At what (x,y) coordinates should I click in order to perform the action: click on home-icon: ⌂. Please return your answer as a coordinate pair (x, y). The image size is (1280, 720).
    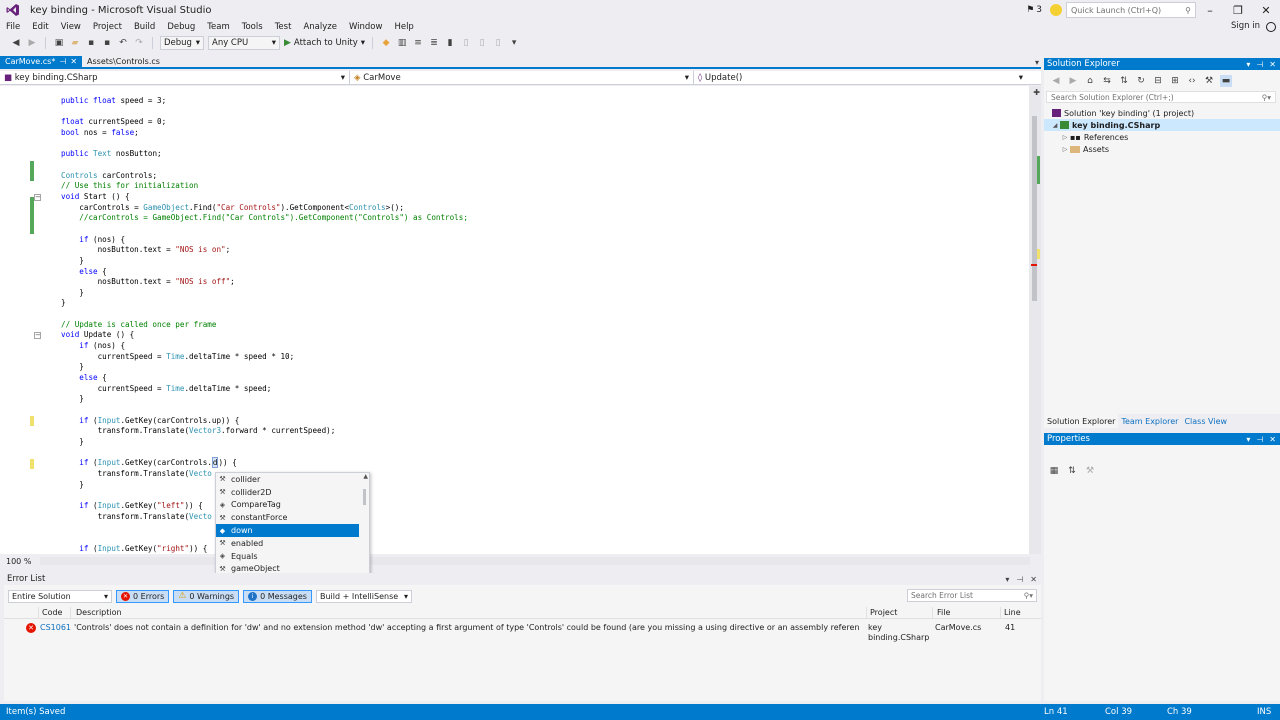
    Looking at the image, I should click on (1090, 81).